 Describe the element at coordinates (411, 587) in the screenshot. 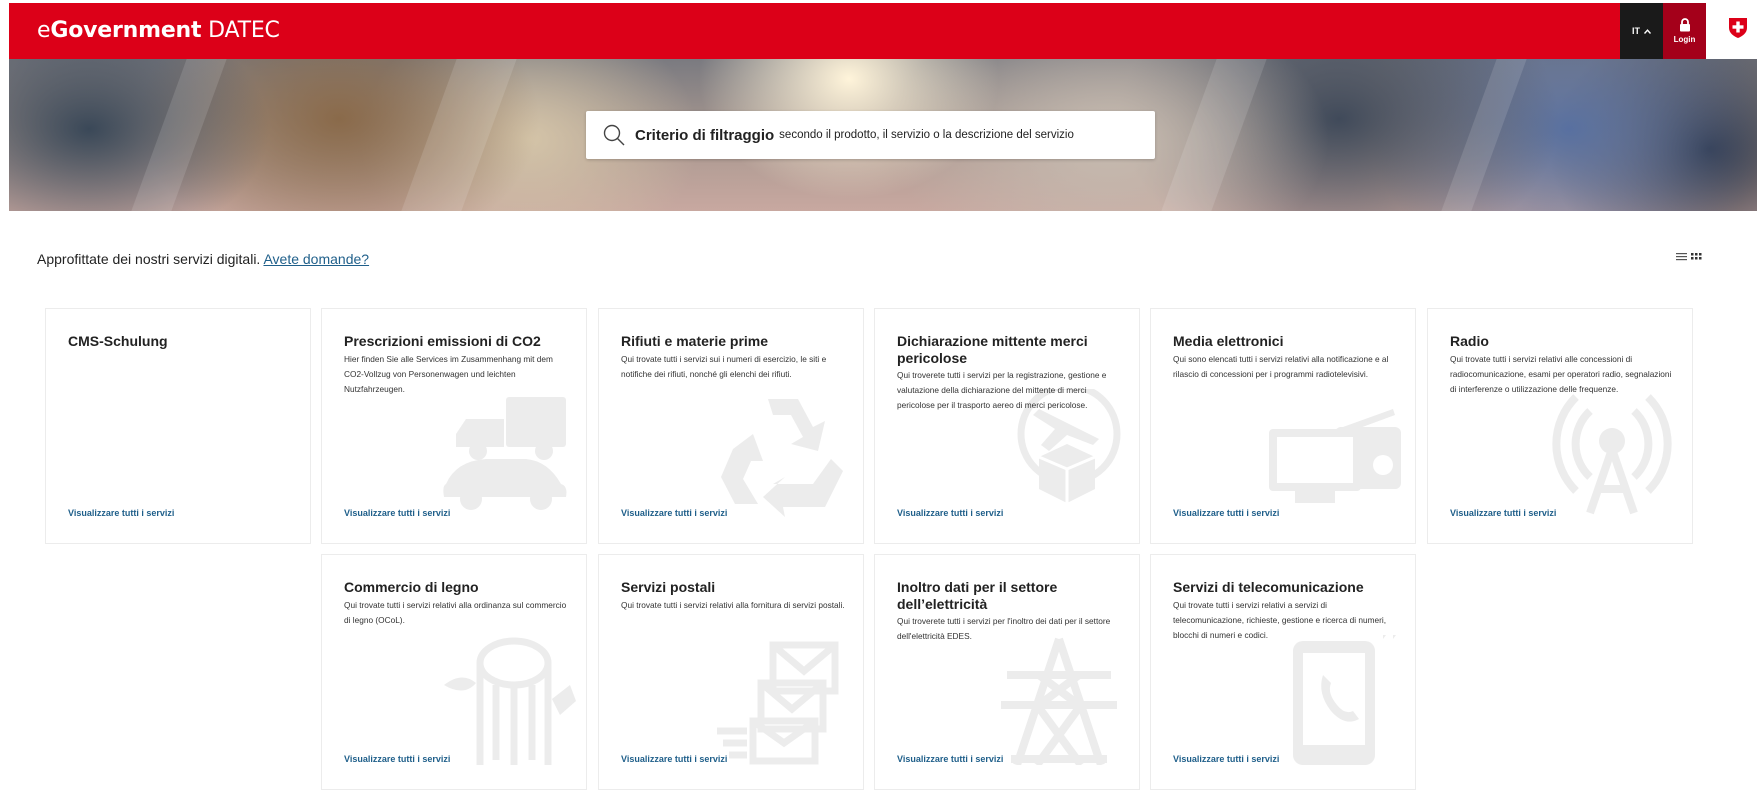

I see `card-title: Commercio di legno` at that location.